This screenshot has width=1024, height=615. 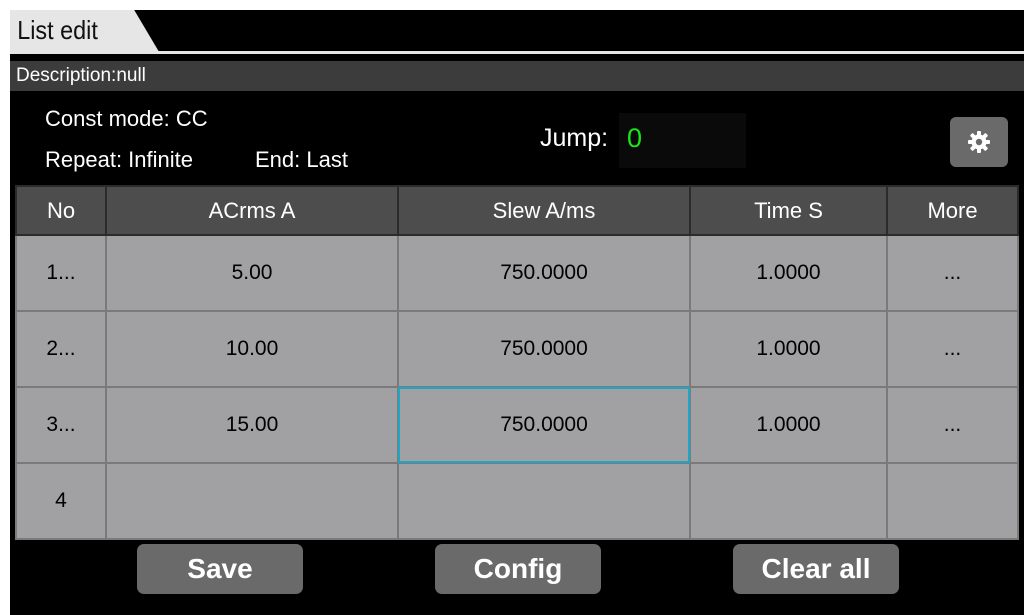 I want to click on header-no: No, so click(x=61, y=210).